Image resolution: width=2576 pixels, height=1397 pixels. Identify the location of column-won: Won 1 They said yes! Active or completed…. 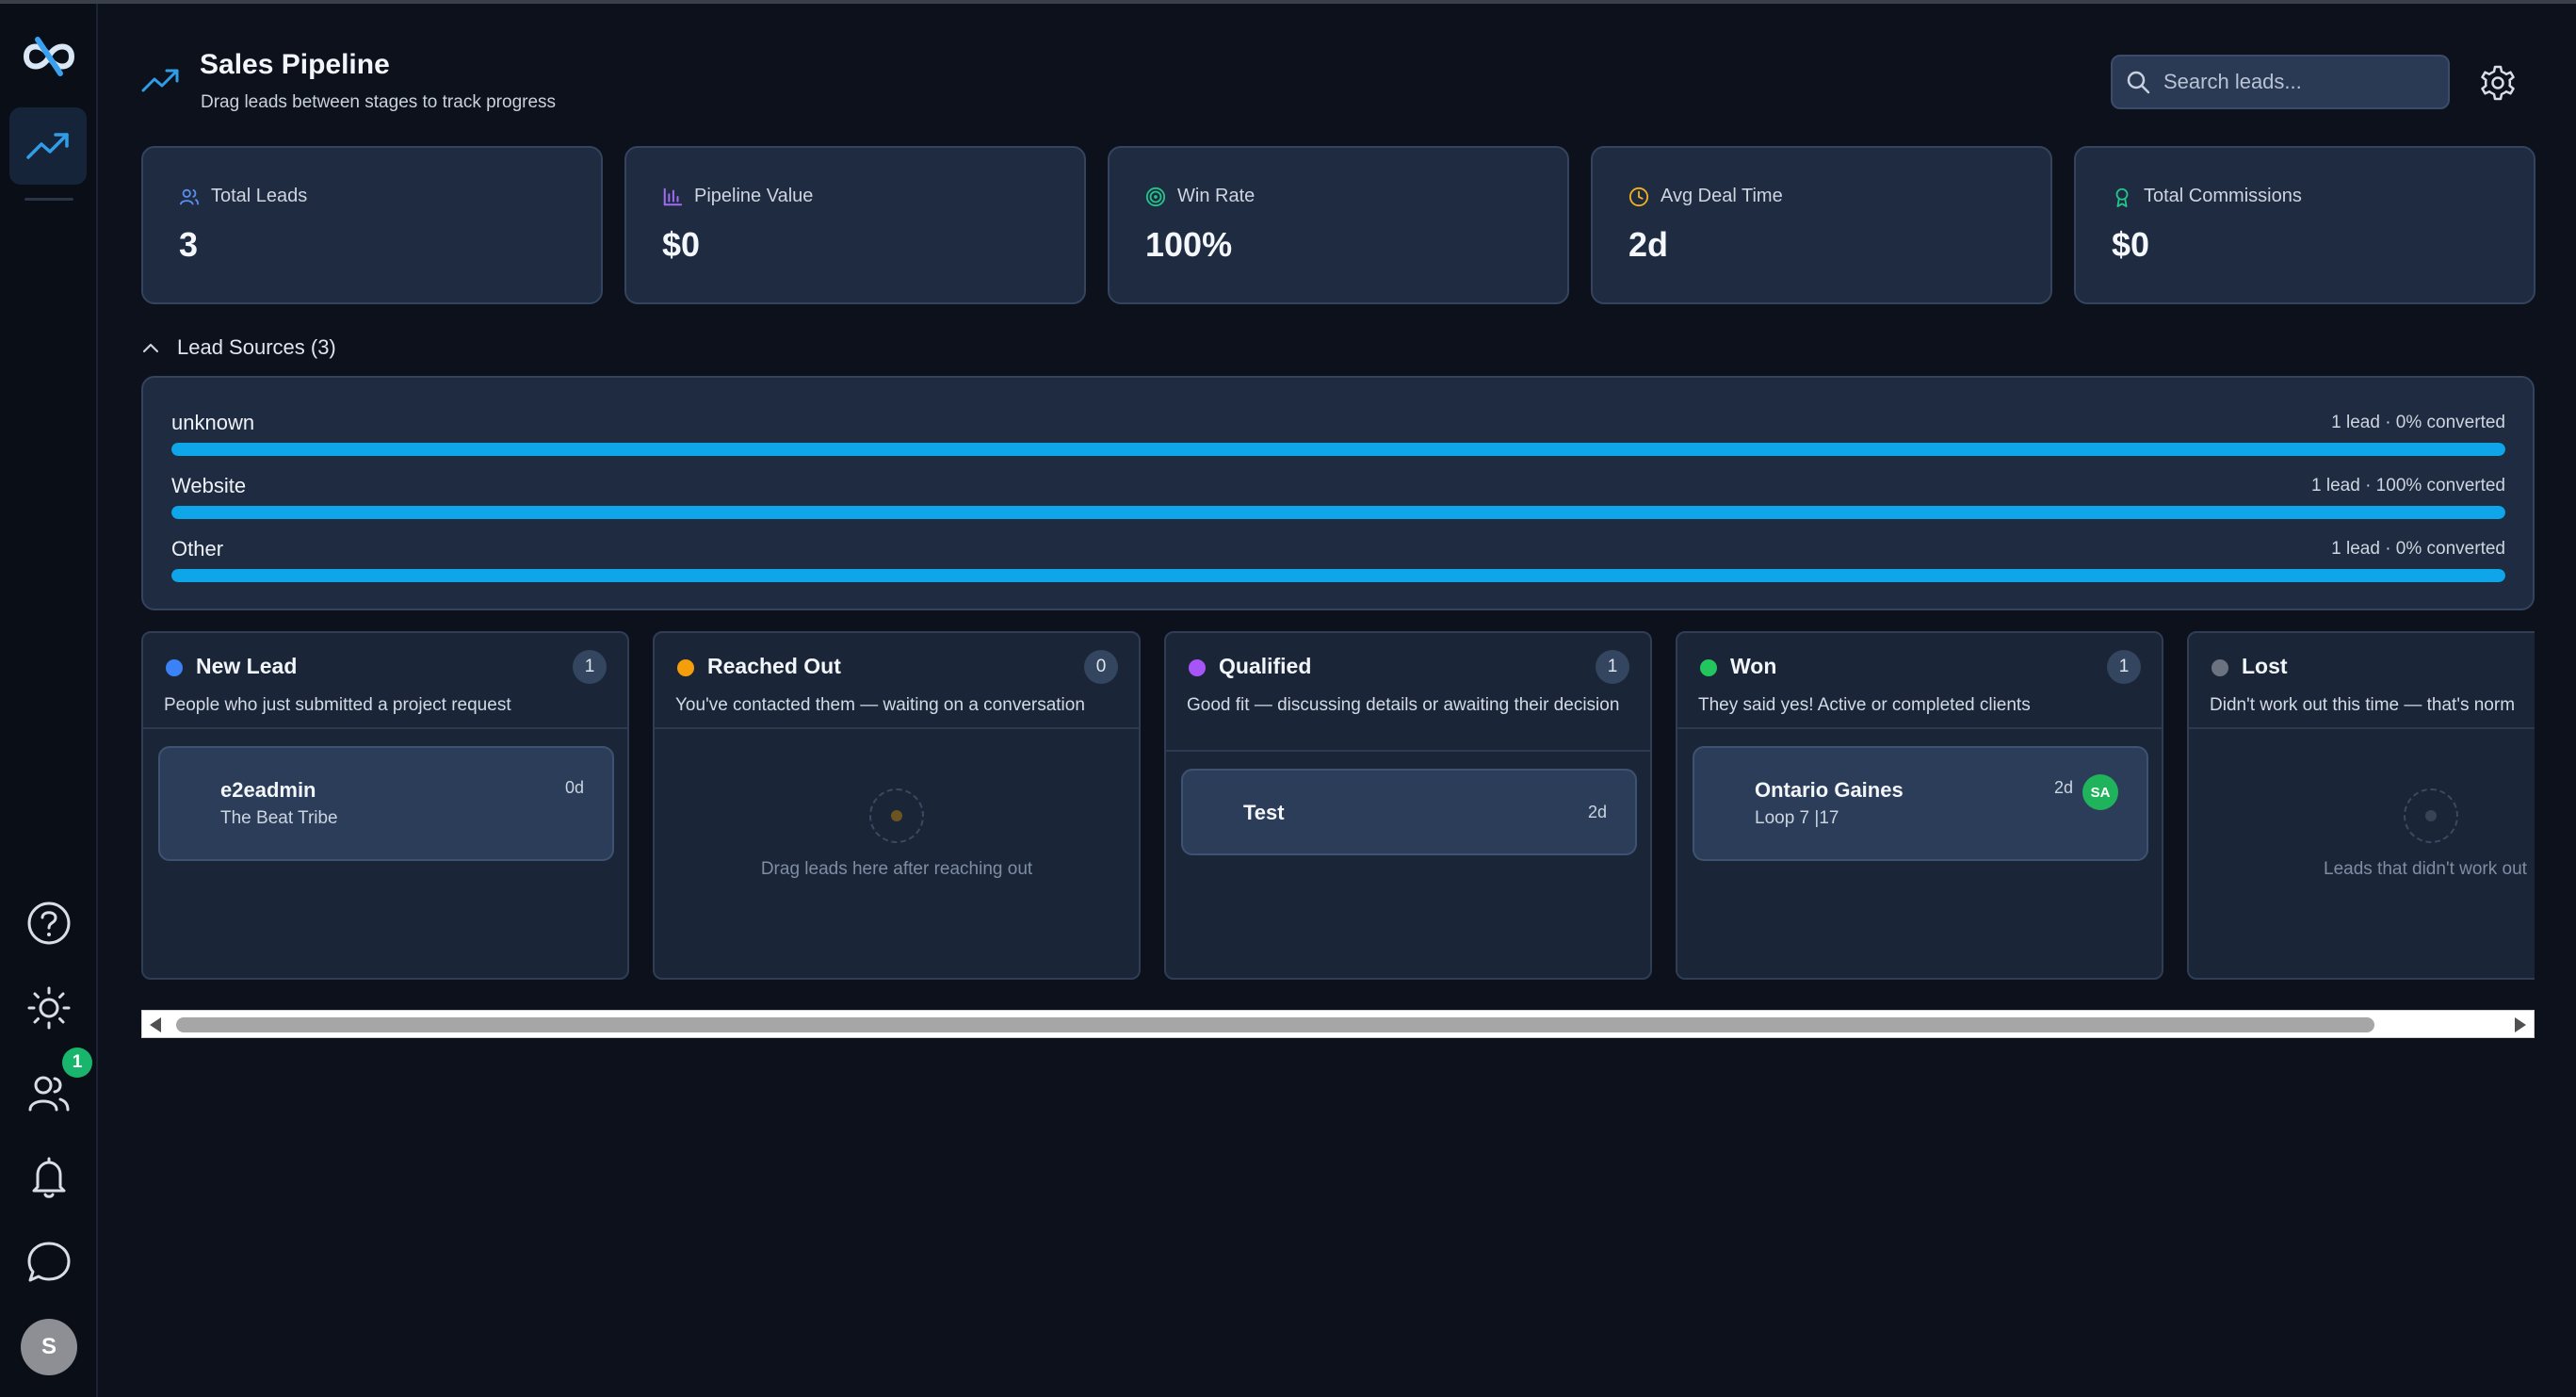
(1919, 806).